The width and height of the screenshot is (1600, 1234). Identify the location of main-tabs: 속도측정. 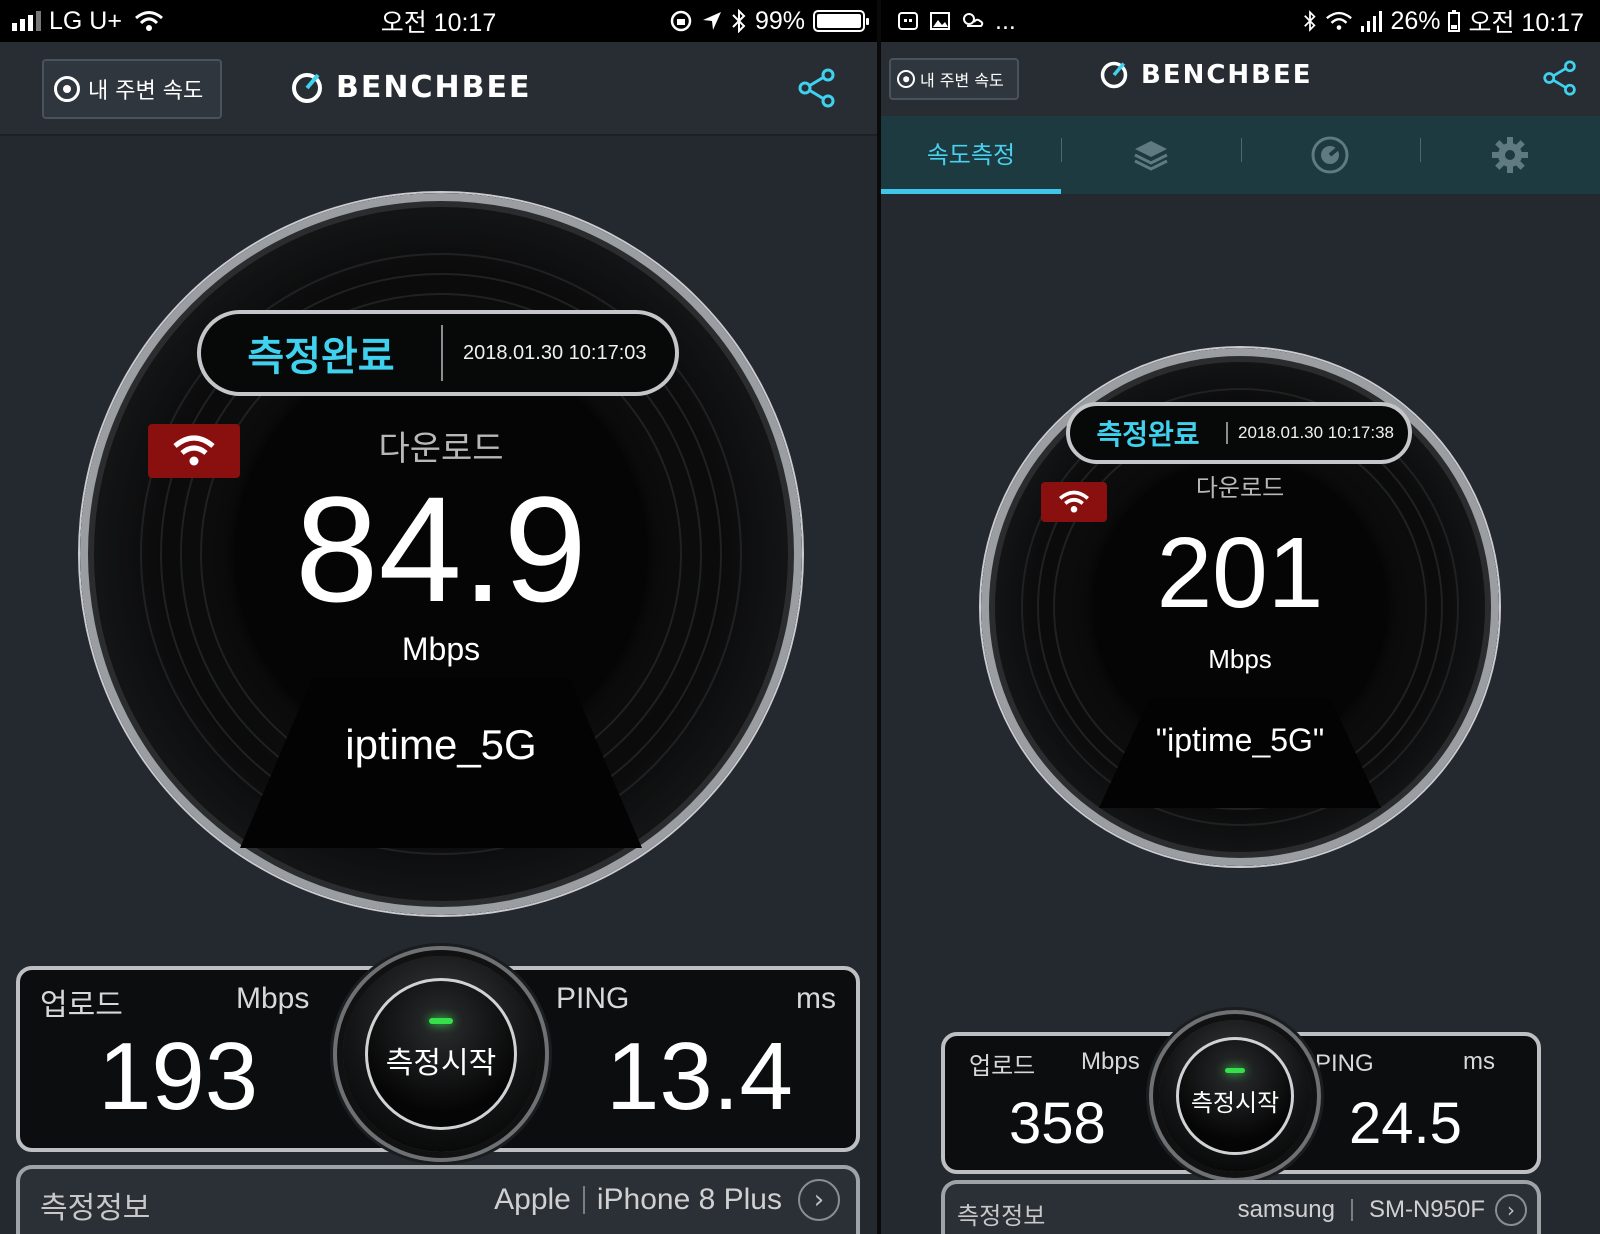
(1240, 155).